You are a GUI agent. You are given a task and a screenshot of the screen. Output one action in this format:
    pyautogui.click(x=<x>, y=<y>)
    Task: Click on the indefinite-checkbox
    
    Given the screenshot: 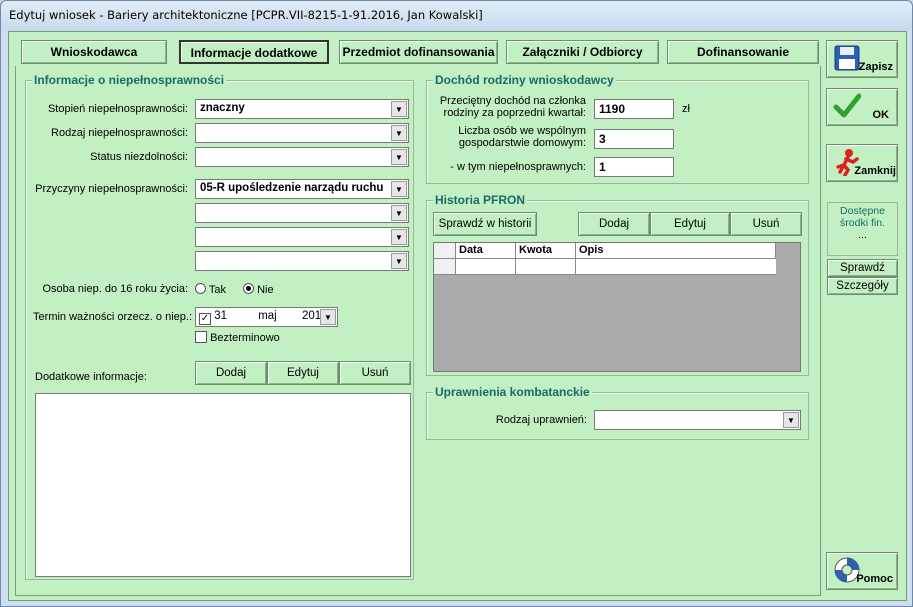 What is the action you would take?
    pyautogui.click(x=201, y=337)
    